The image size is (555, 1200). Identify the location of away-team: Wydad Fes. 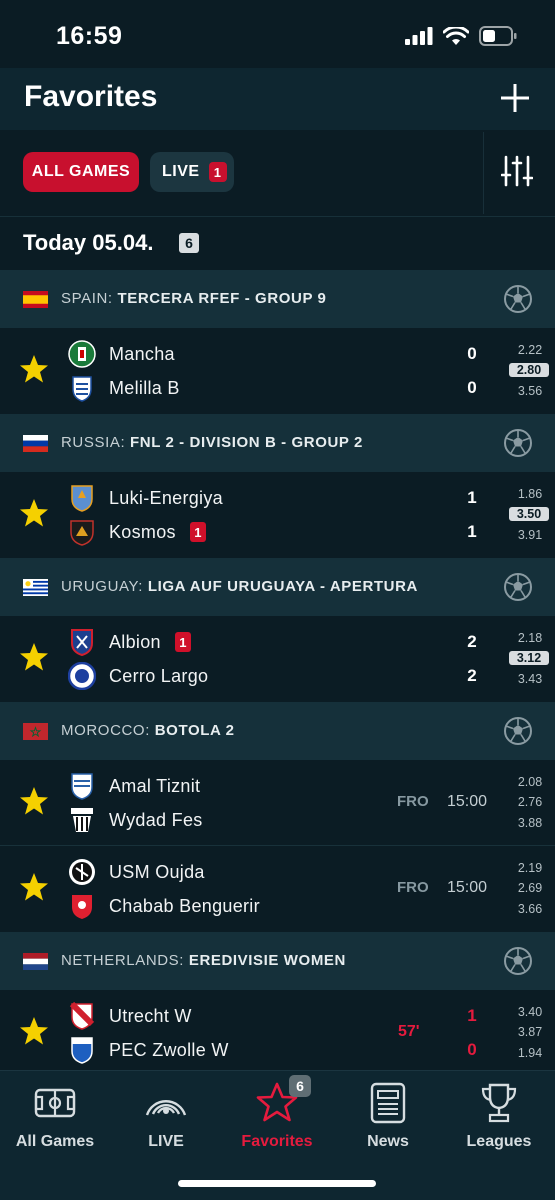
(135, 820).